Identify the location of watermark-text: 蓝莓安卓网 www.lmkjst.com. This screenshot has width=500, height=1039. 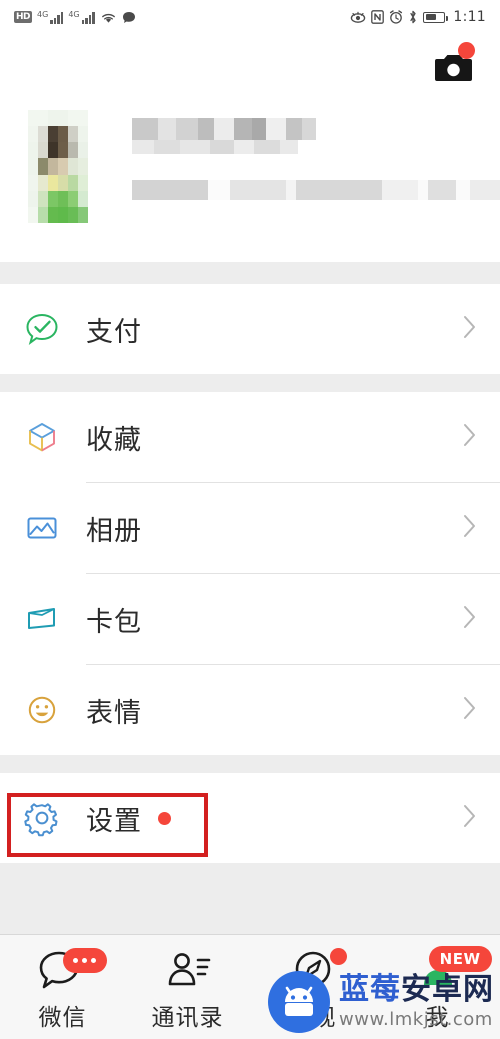
(416, 1002).